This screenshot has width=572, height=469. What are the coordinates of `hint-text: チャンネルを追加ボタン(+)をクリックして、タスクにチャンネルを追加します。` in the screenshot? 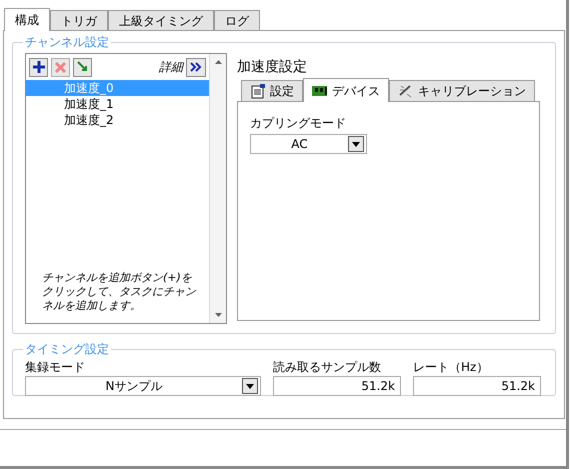 It's located at (120, 292).